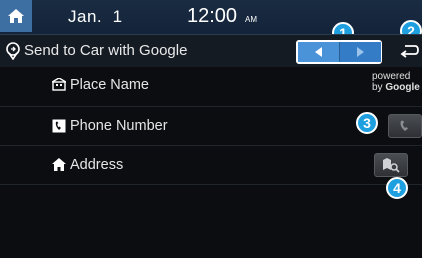 The height and width of the screenshot is (258, 422). I want to click on page-navigator, so click(339, 52).